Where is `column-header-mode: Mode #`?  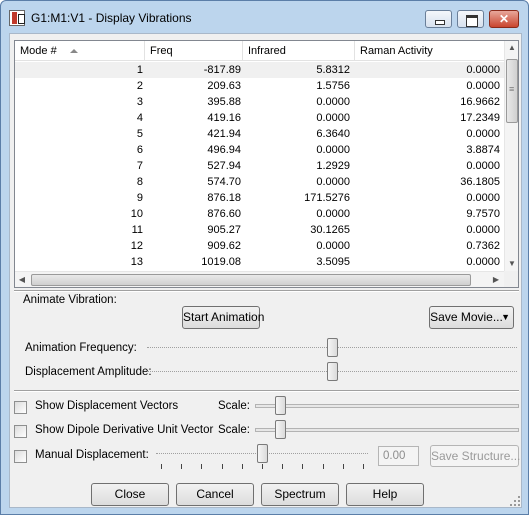 column-header-mode: Mode # is located at coordinates (80, 51).